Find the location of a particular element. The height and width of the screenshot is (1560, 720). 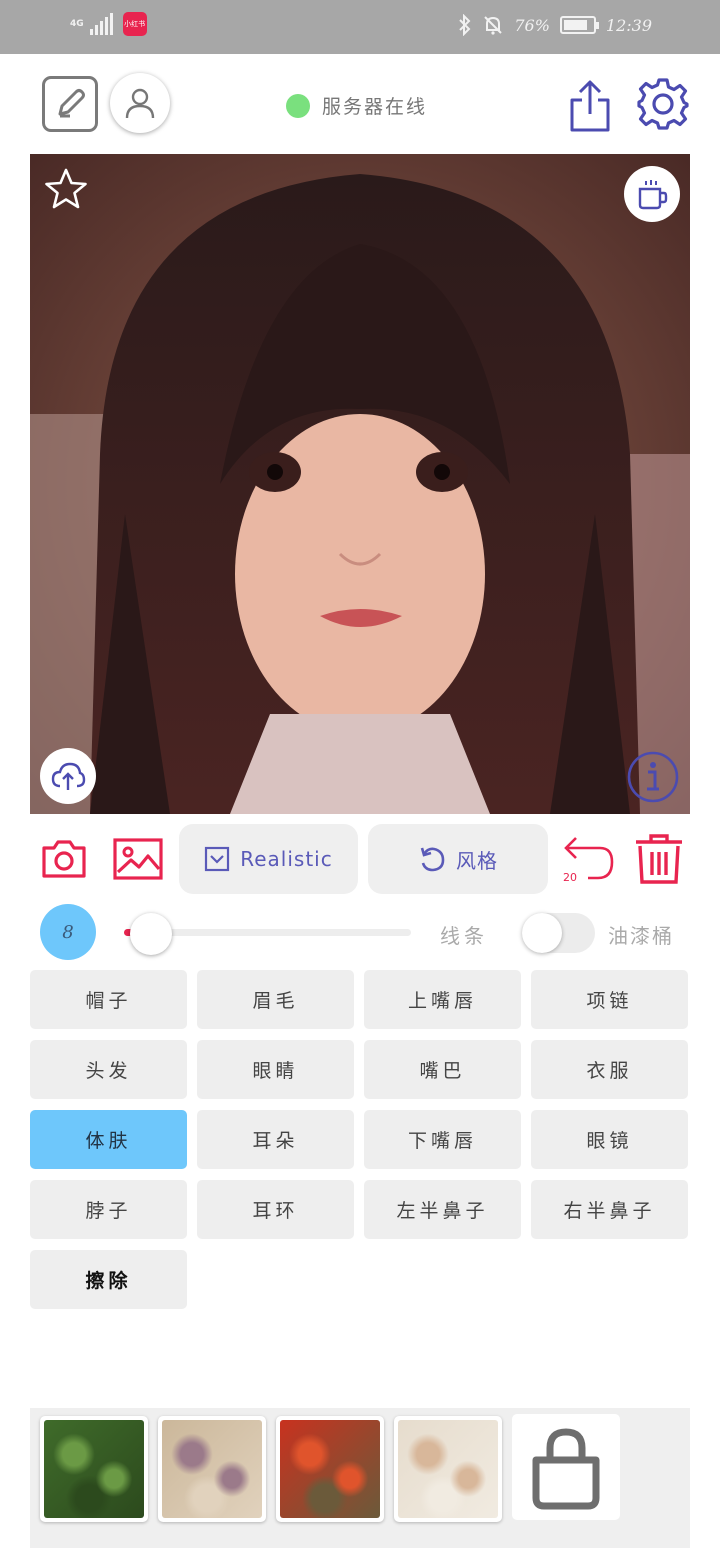

shopping-bag-icon is located at coordinates (566, 1469).